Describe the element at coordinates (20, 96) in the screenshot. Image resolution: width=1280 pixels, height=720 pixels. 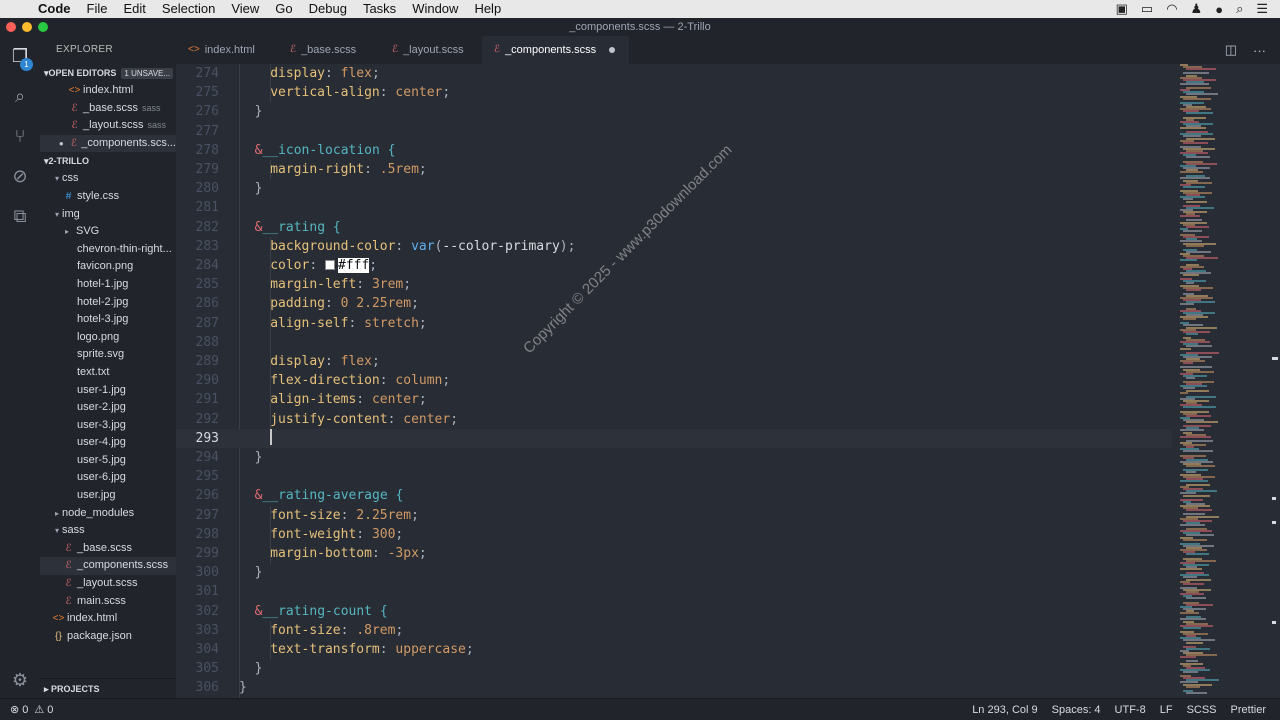
I see `search-icon: ⌕` at that location.